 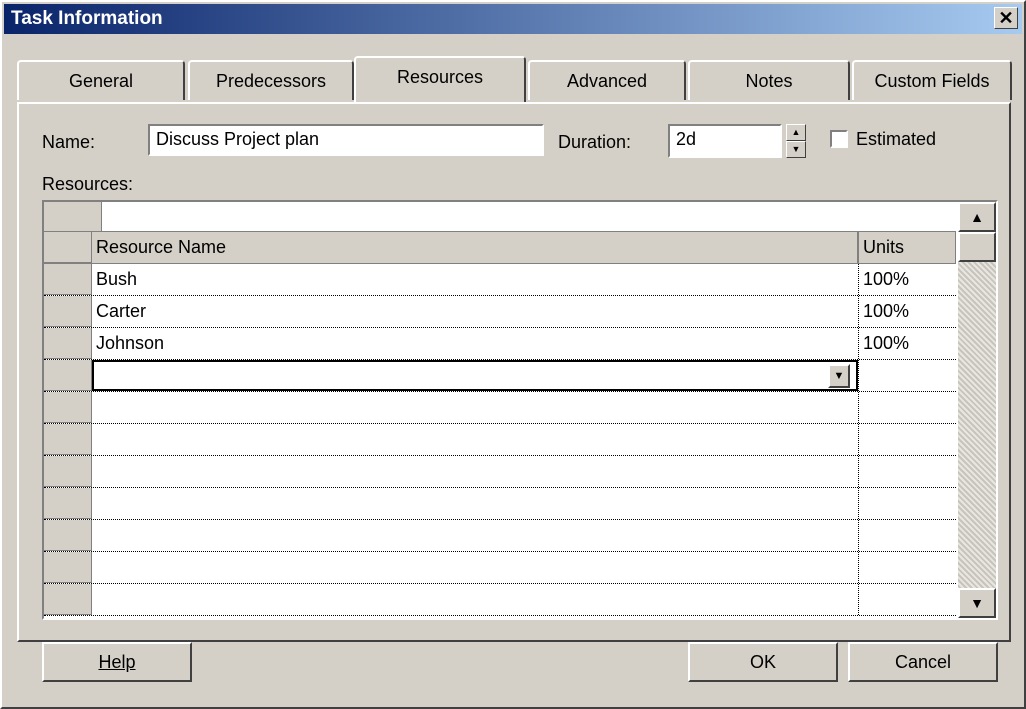 What do you see at coordinates (475, 247) in the screenshot?
I see `column-header-resource-name: Resource Name` at bounding box center [475, 247].